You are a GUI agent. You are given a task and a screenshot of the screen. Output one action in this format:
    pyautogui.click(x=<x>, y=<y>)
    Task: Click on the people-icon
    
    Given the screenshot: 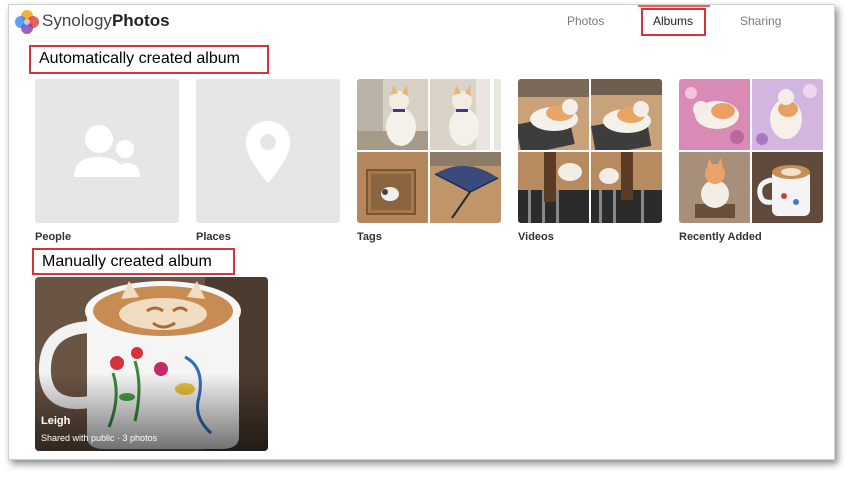 What is the action you would take?
    pyautogui.click(x=107, y=151)
    